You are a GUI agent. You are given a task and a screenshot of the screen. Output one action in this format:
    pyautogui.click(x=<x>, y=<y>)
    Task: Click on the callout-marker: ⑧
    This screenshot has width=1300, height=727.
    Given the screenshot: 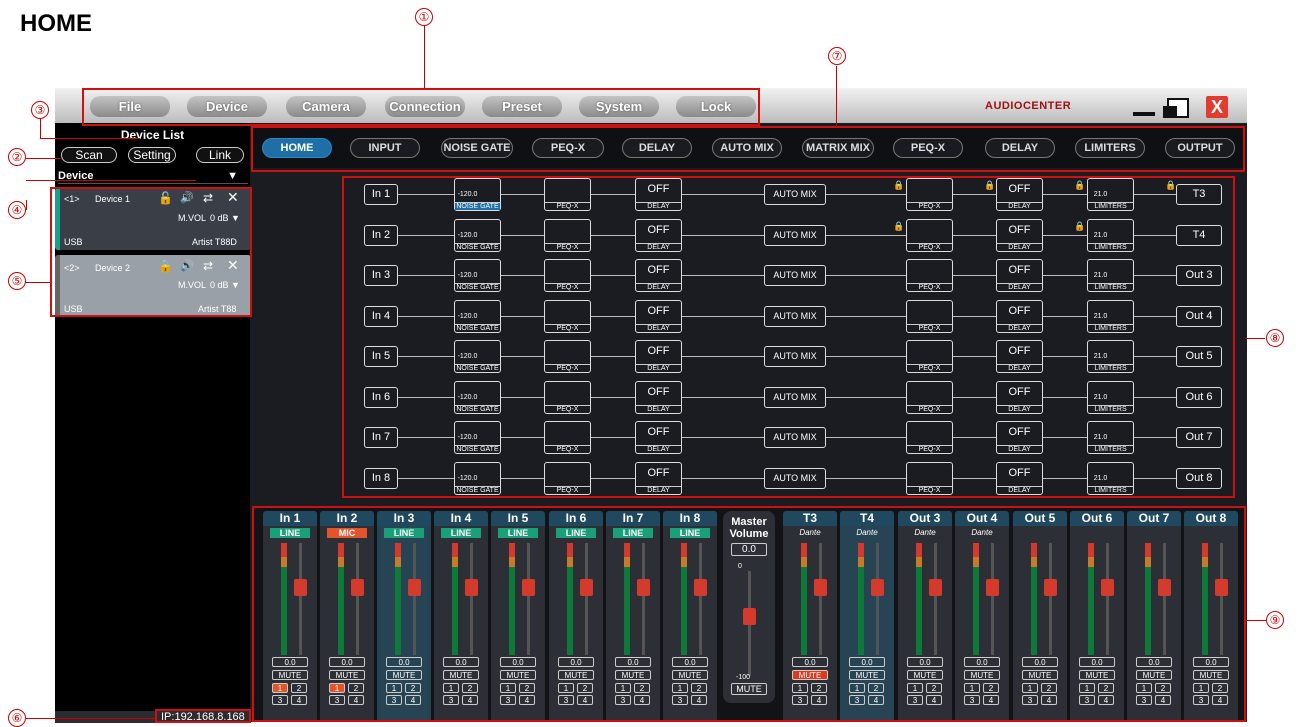 What is the action you would take?
    pyautogui.click(x=1275, y=338)
    